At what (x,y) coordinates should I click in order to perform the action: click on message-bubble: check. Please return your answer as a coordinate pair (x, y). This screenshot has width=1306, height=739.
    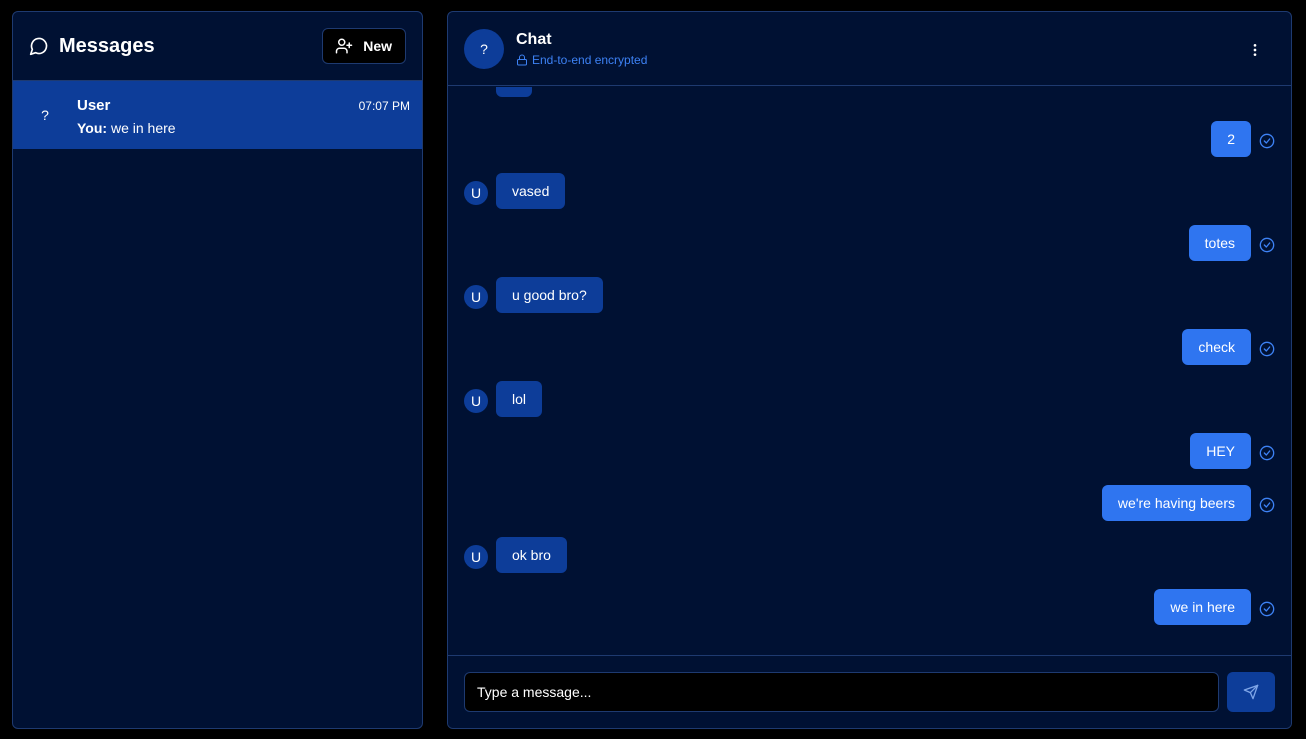
    Looking at the image, I should click on (1216, 347).